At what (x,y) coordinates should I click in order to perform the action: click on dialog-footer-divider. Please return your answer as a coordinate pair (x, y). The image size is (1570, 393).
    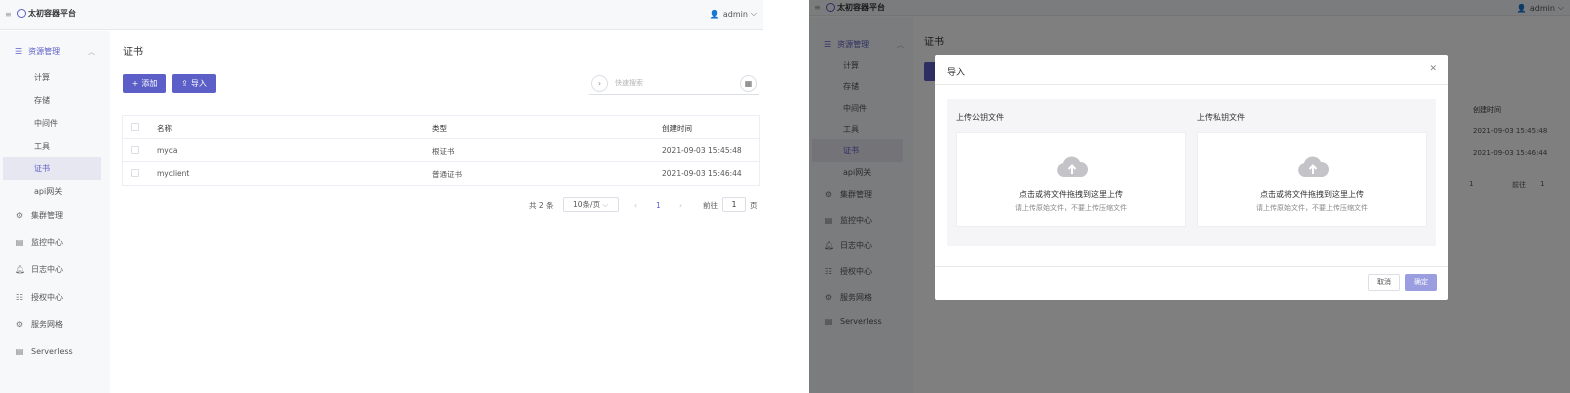
    Looking at the image, I should click on (1191, 266).